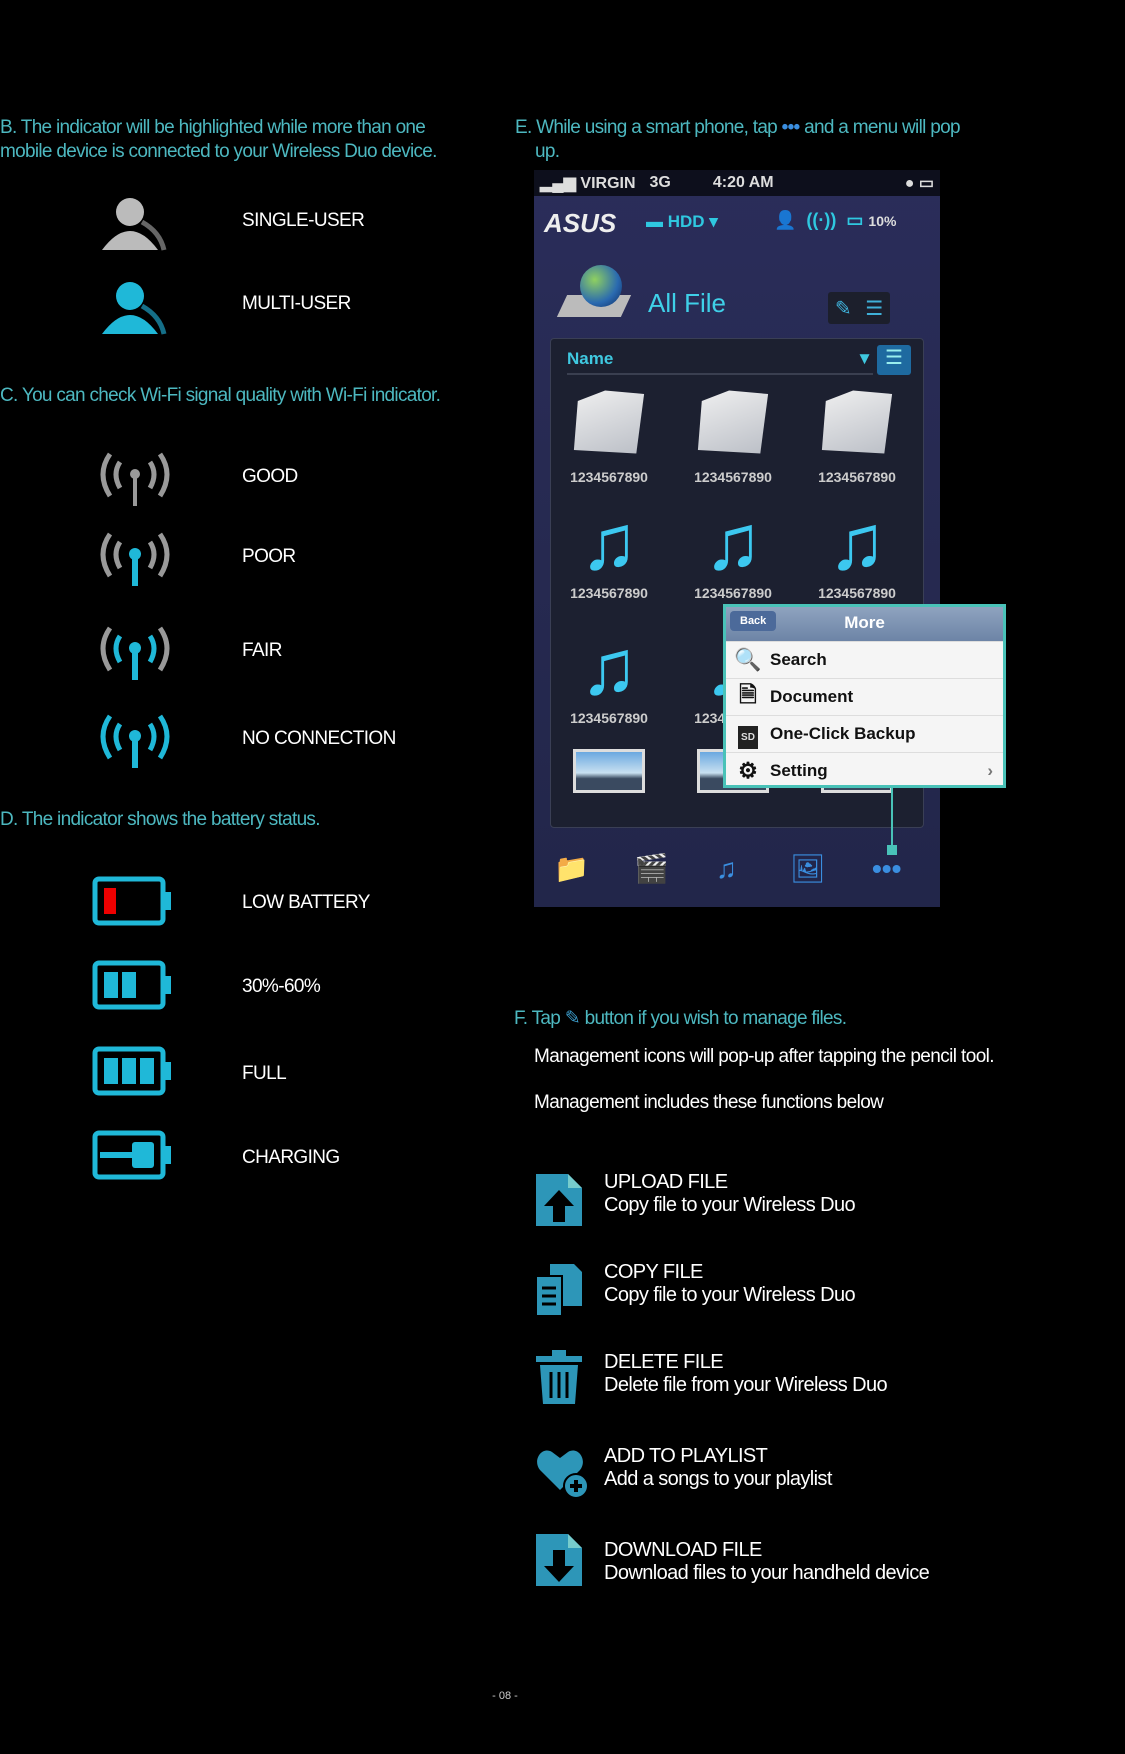  What do you see at coordinates (134, 224) in the screenshot?
I see `single-user-icon` at bounding box center [134, 224].